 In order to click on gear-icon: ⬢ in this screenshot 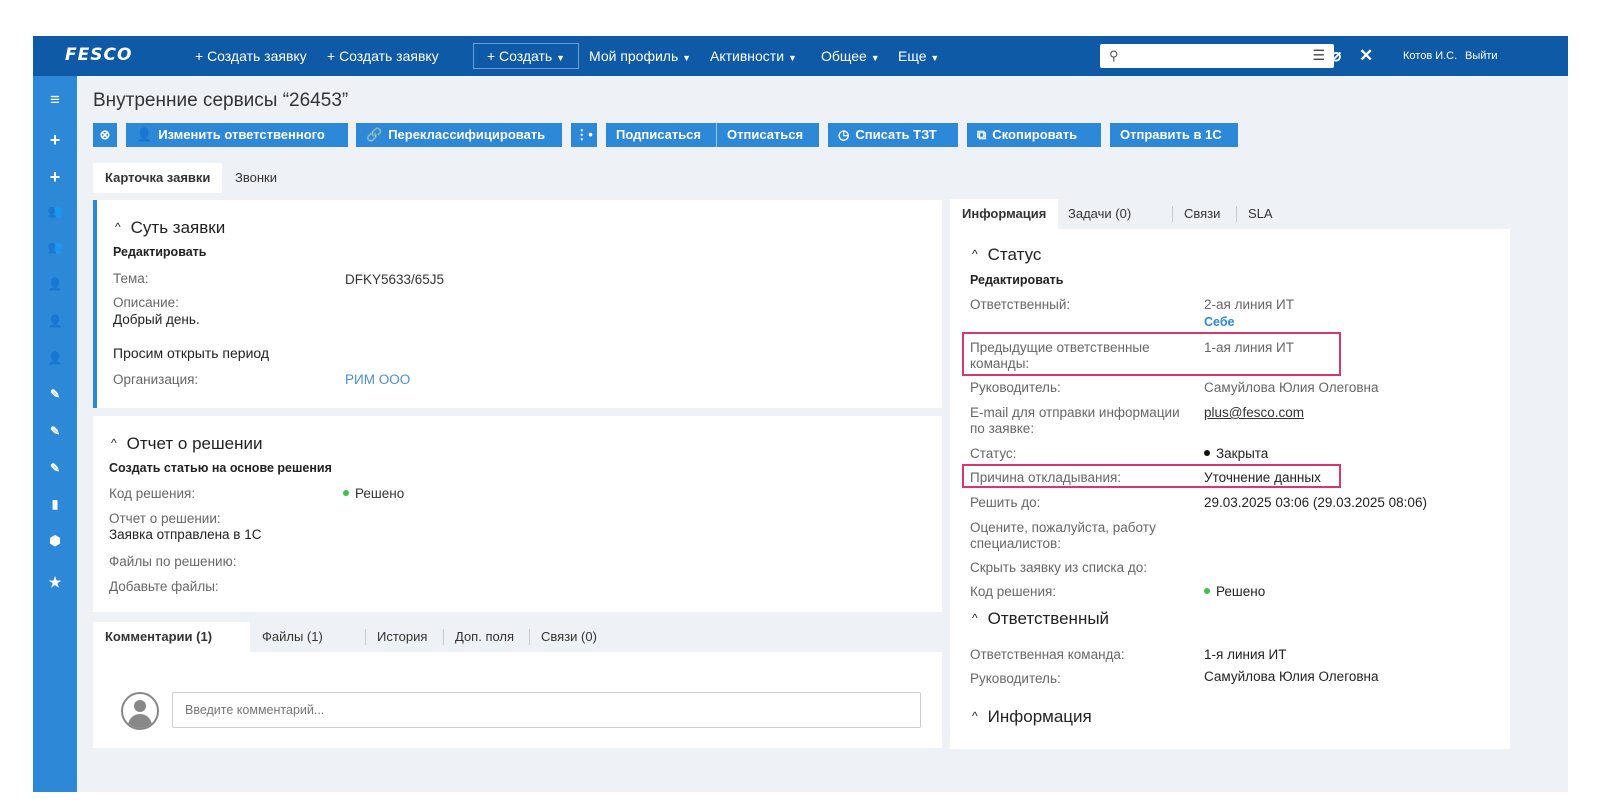, I will do `click(55, 541)`.